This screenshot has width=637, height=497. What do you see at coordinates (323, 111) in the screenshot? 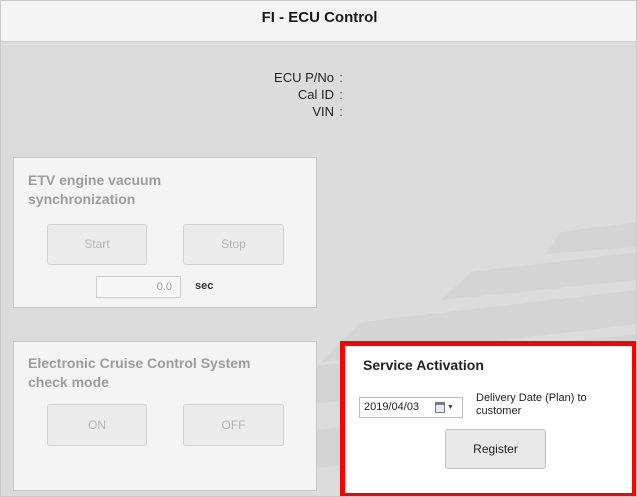
I see `vin-label: VIN` at bounding box center [323, 111].